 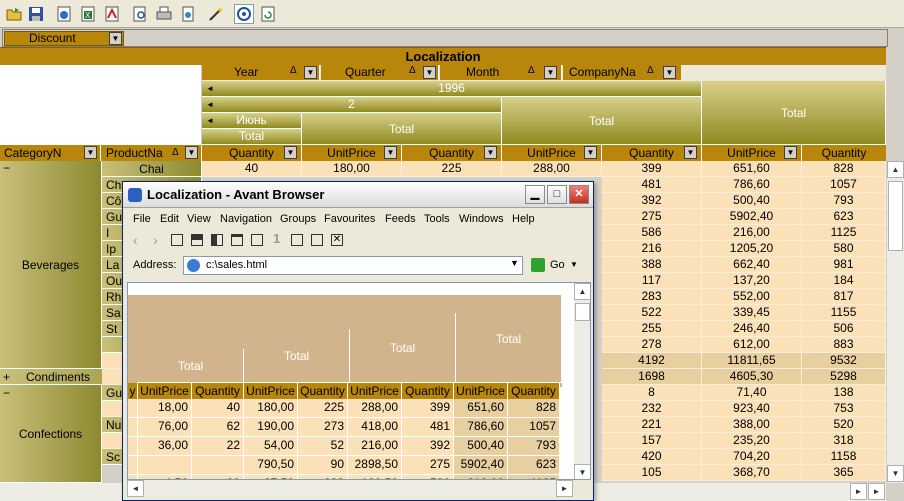 I want to click on export-ie-icon, so click(x=64, y=14).